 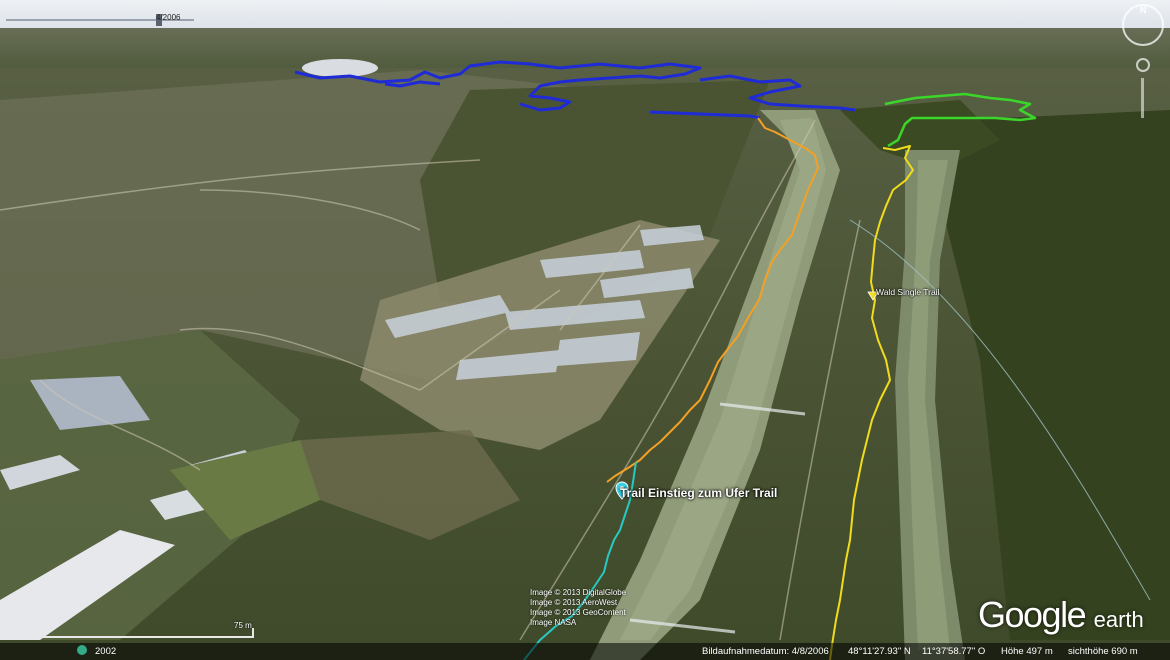 I want to click on google-logo-icon, so click(x=82, y=650).